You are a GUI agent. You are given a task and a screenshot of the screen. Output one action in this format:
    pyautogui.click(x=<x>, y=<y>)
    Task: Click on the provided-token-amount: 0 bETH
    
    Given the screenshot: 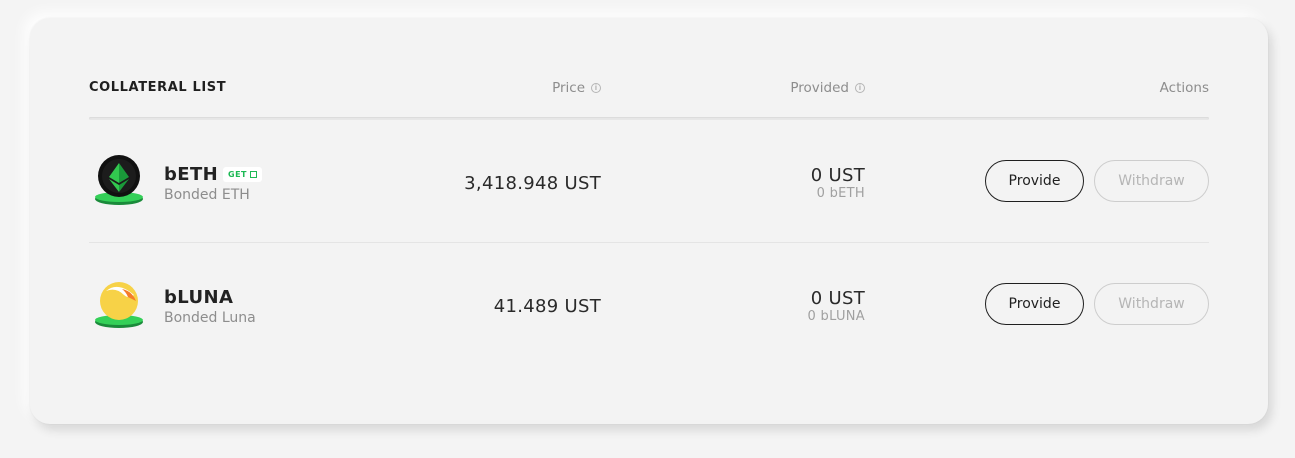 What is the action you would take?
    pyautogui.click(x=840, y=193)
    